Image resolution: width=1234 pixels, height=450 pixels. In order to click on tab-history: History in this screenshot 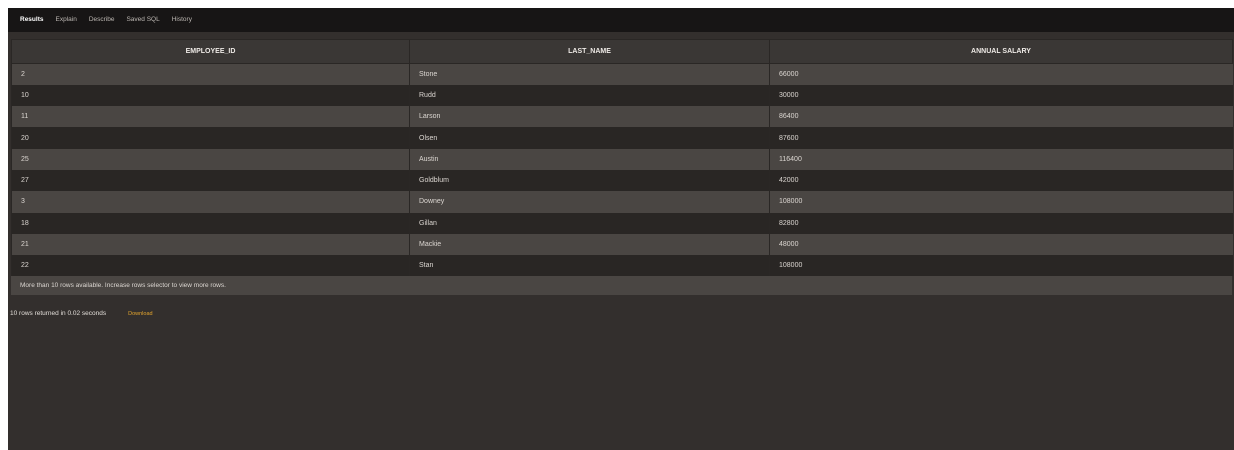, I will do `click(182, 20)`.